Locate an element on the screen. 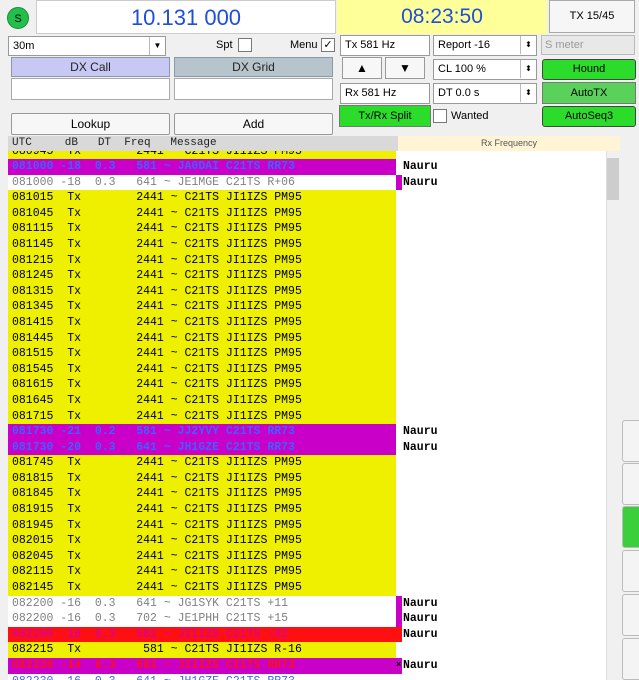 This screenshot has width=639, height=680. decode-row: 081115 Tx 2441 ~ C21TS JI1IZS PM95 is located at coordinates (202, 229).